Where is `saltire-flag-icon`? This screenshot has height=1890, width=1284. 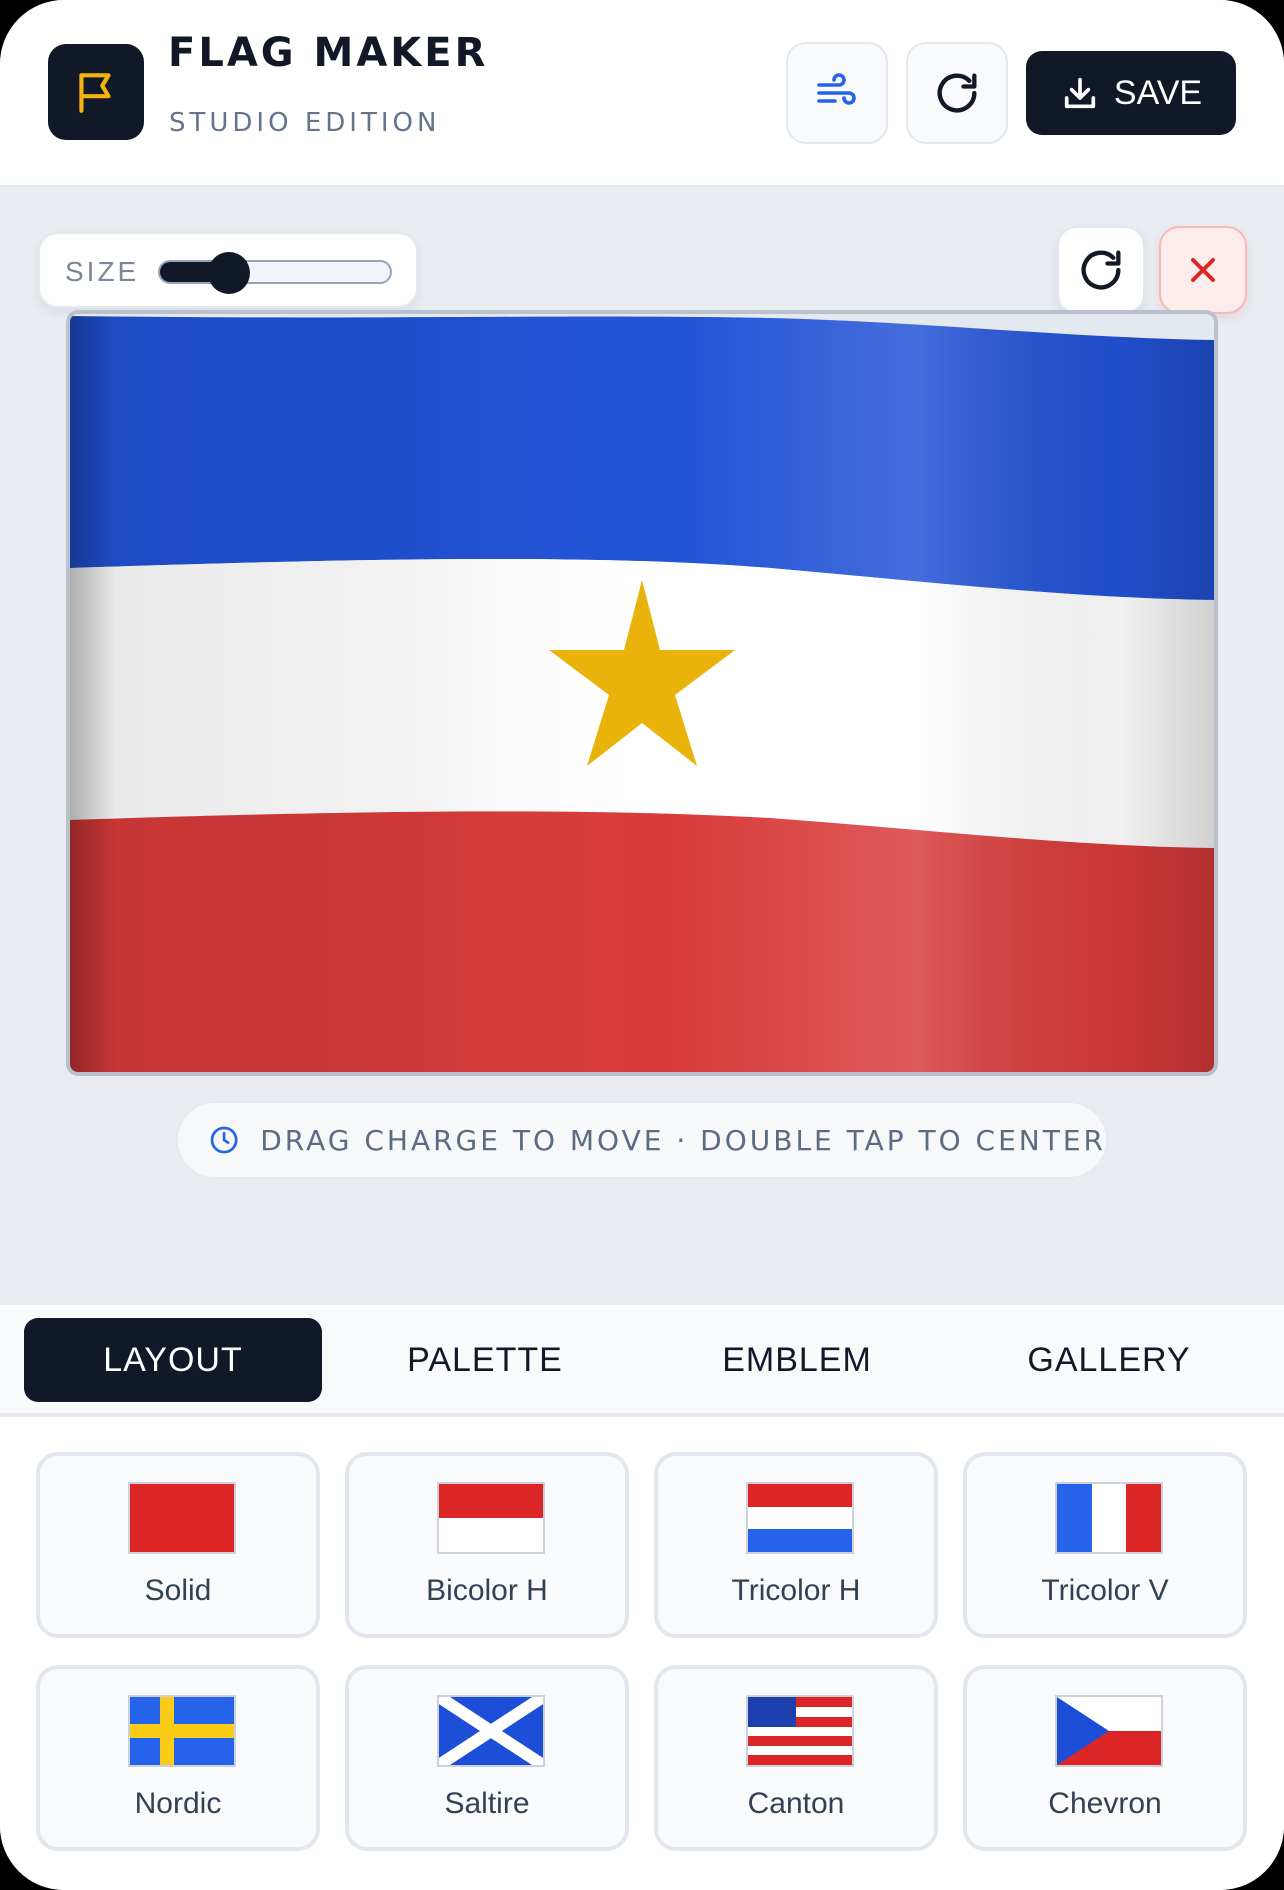
saltire-flag-icon is located at coordinates (491, 1731).